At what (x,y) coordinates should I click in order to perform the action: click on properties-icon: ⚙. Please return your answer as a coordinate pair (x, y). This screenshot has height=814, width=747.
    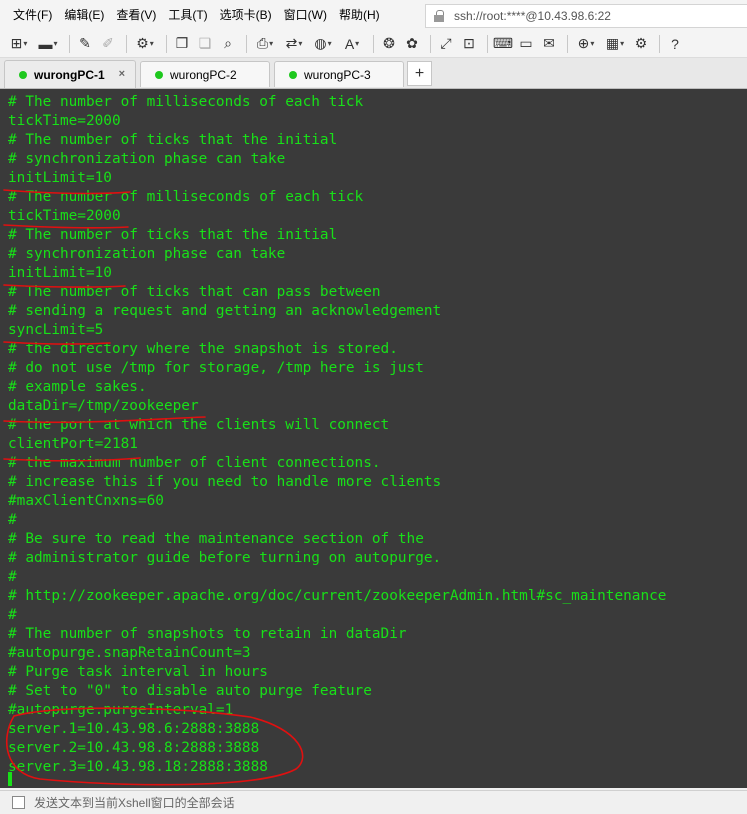
    Looking at the image, I should click on (145, 44).